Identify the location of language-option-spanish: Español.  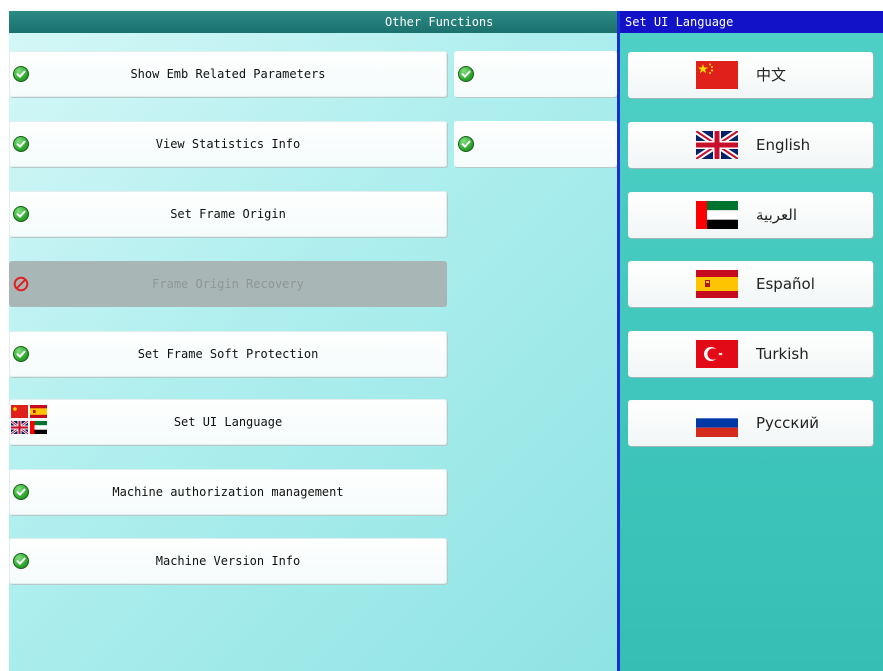
(750, 284).